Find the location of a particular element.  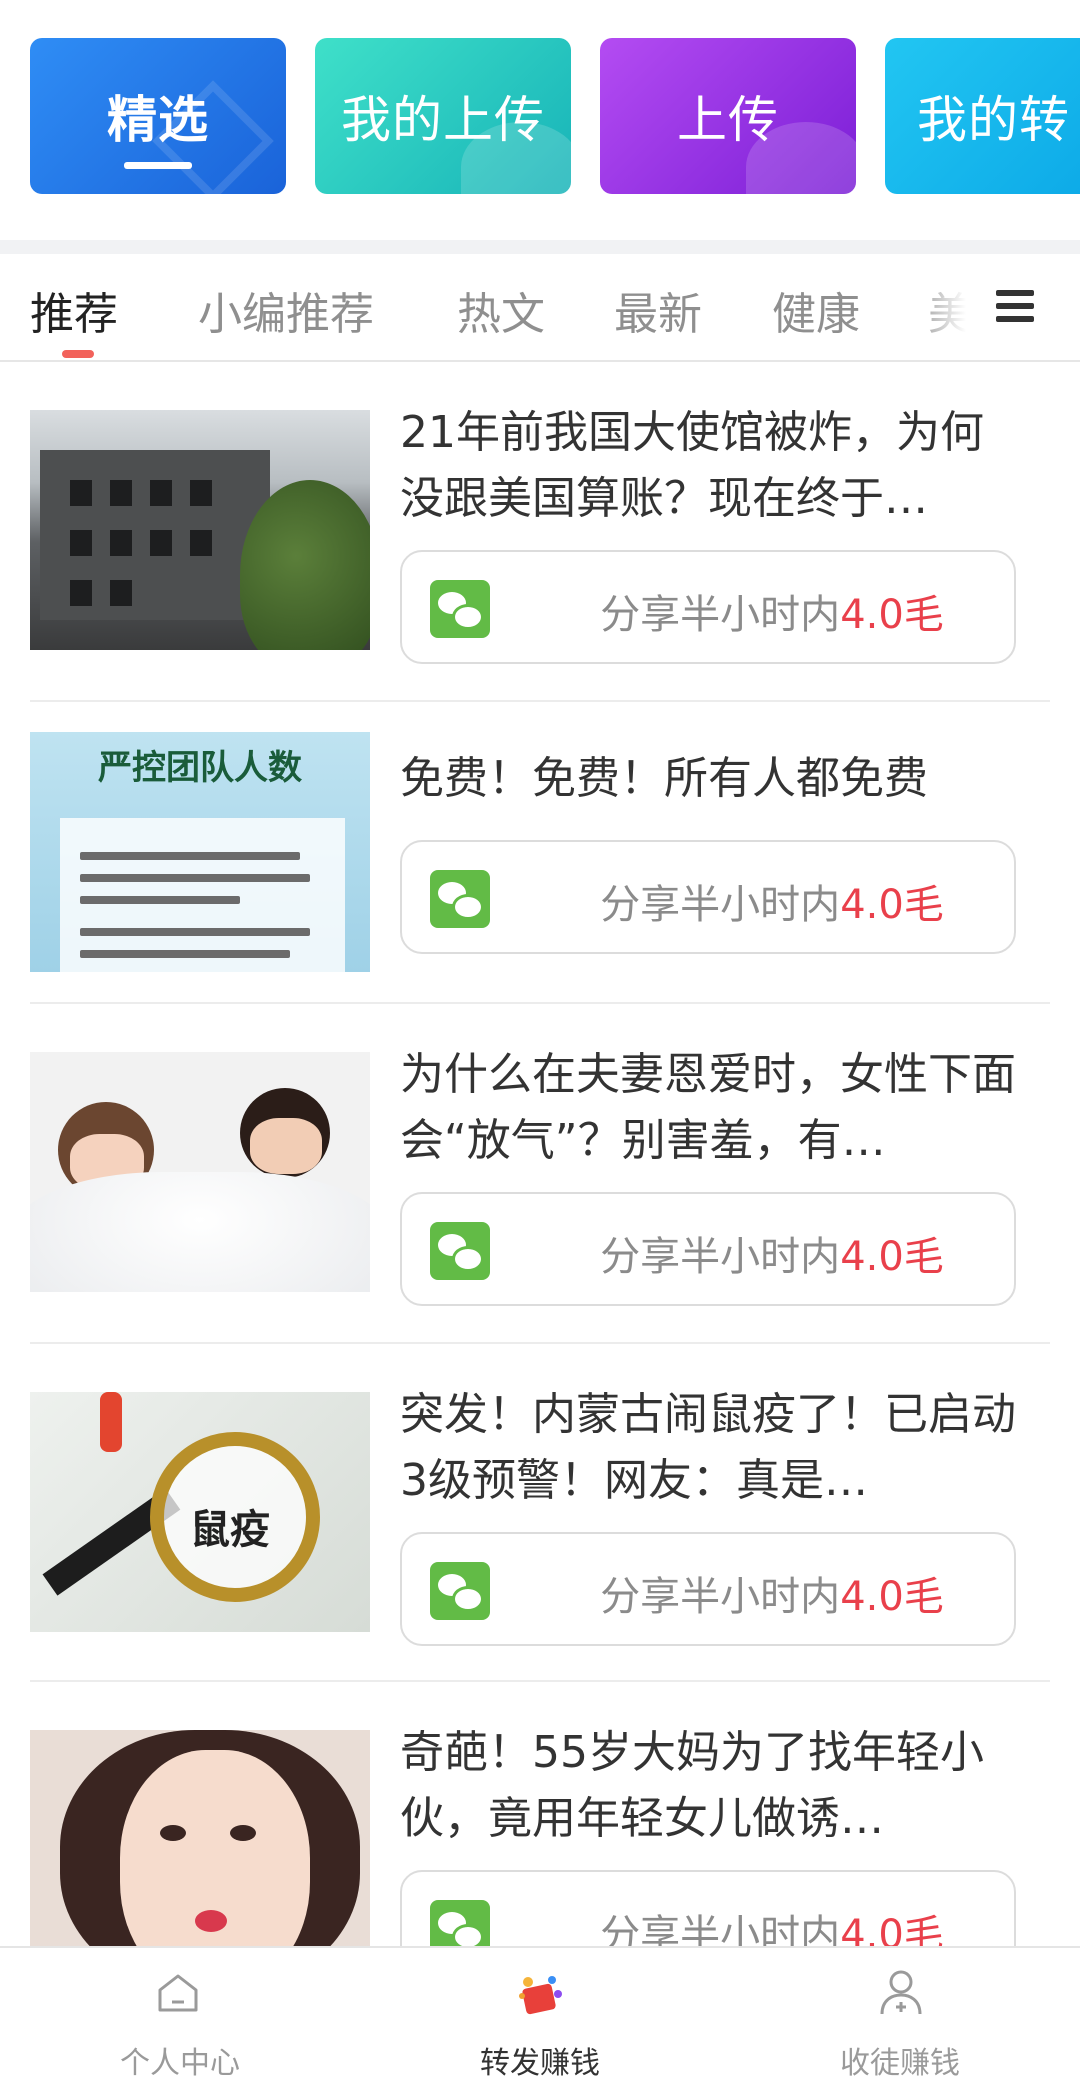

card-my-uploads: 我的上传 is located at coordinates (443, 116).